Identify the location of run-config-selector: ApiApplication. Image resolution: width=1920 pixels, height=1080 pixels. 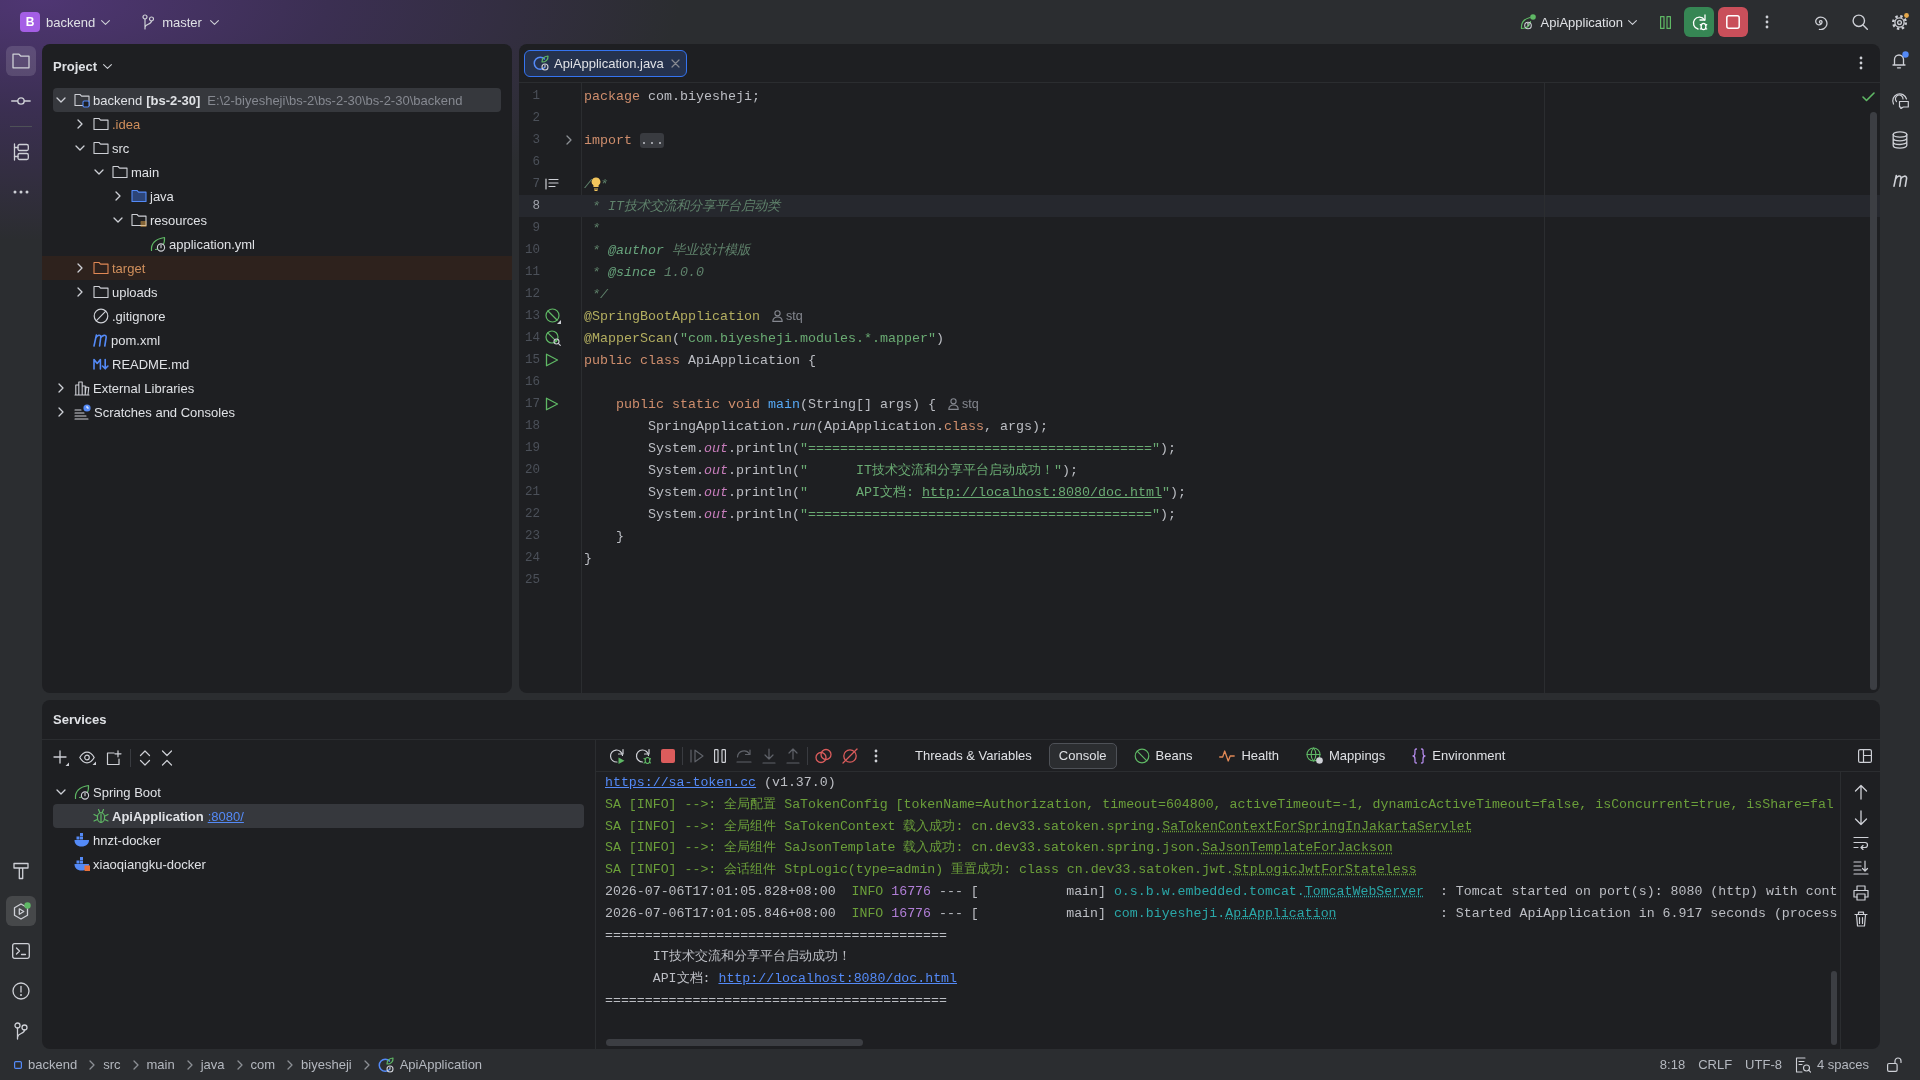
(1578, 22).